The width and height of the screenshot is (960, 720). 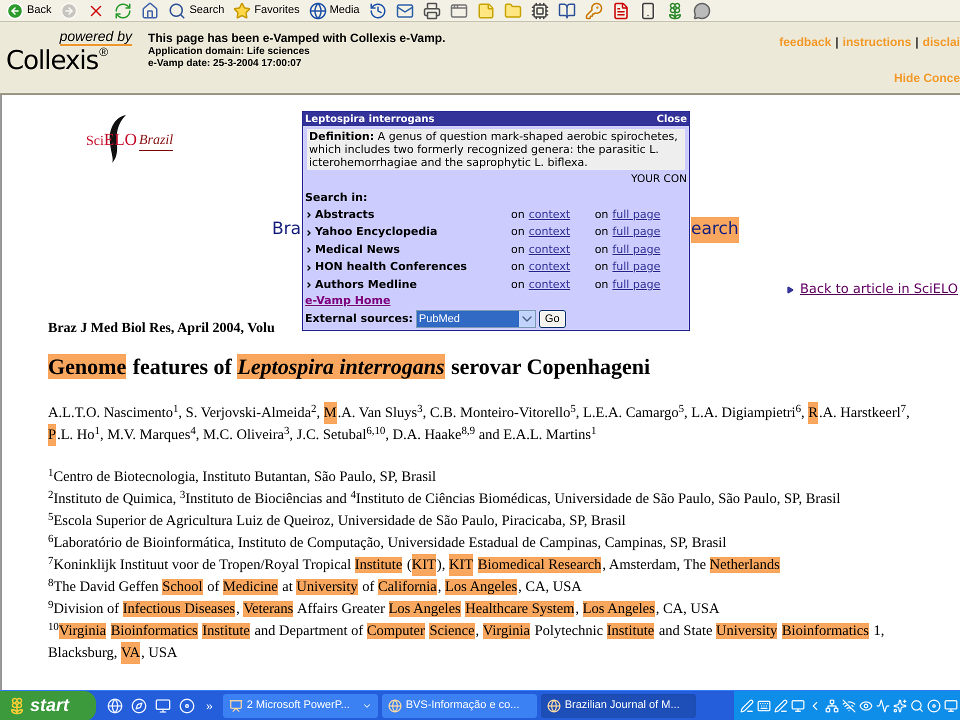 What do you see at coordinates (96, 37) in the screenshot?
I see `logo-tagline: powered by` at bounding box center [96, 37].